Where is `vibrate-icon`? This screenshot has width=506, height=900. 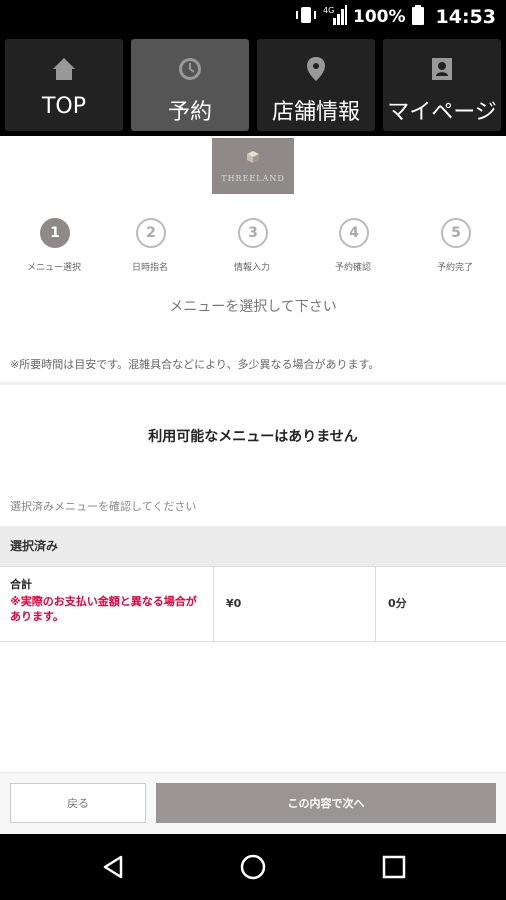
vibrate-icon is located at coordinates (306, 17).